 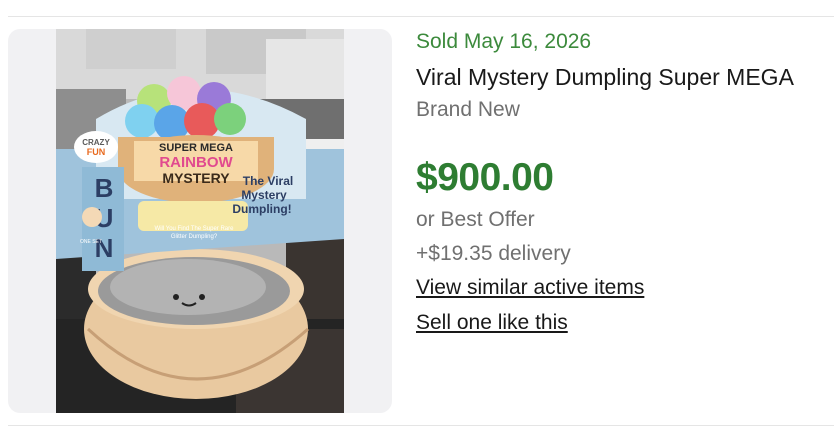 What do you see at coordinates (261, 209) in the screenshot?
I see `svg-text: Dumpling!` at bounding box center [261, 209].